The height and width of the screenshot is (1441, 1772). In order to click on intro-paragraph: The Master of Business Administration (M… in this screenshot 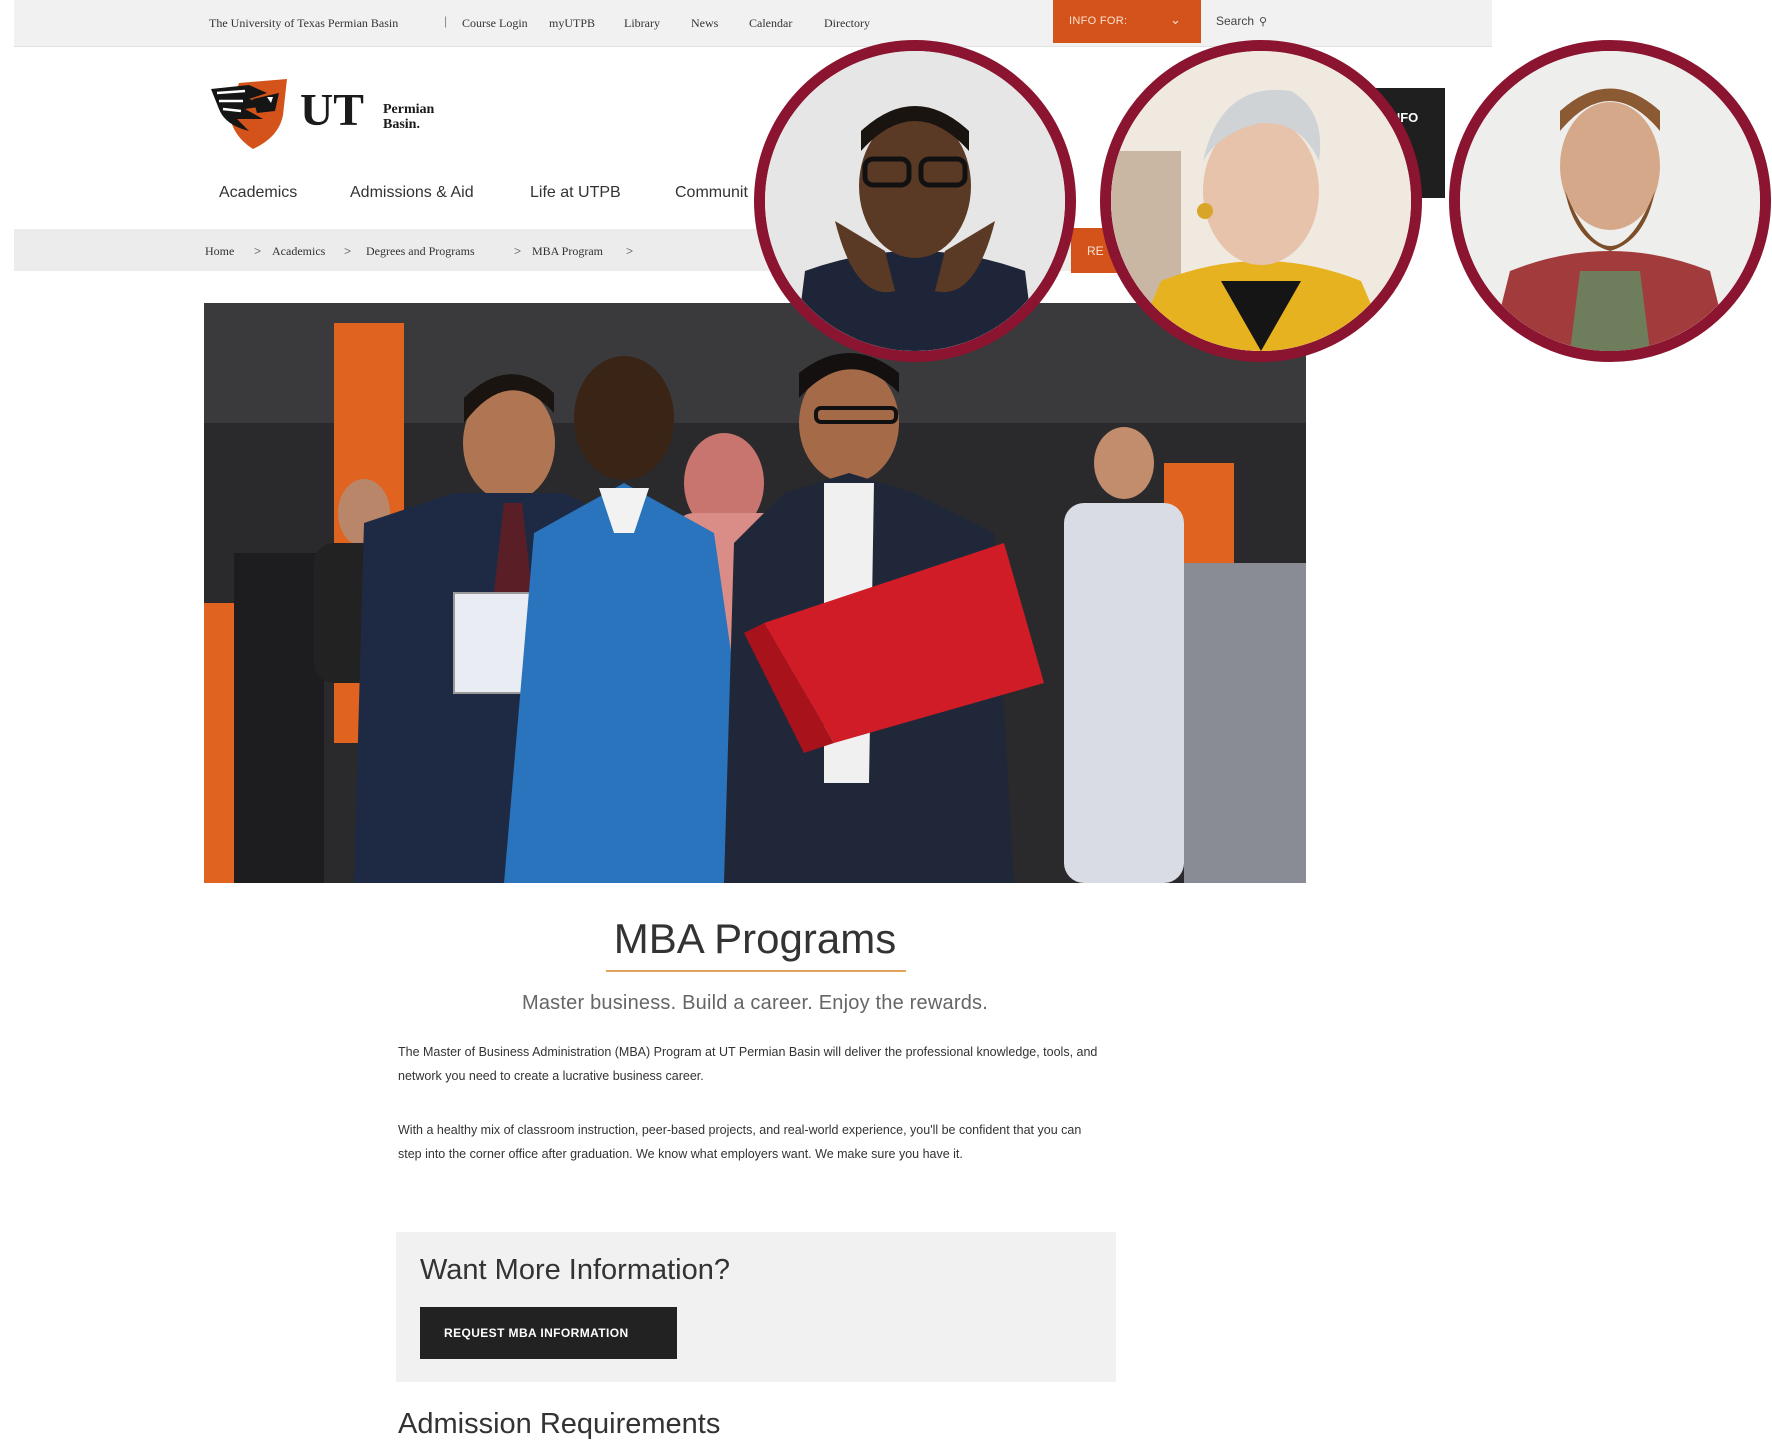, I will do `click(748, 1064)`.